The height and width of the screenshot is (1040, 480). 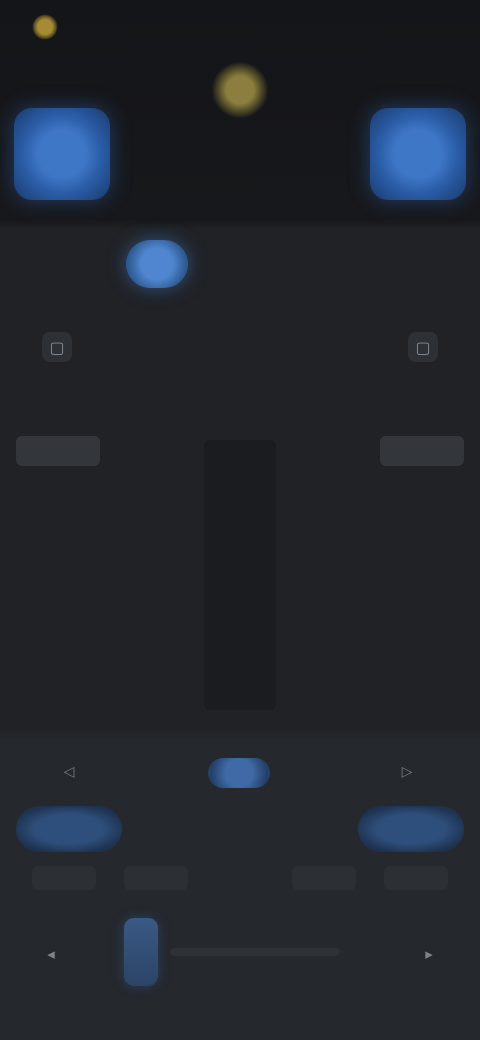 What do you see at coordinates (69, 829) in the screenshot?
I see `left-glow-button` at bounding box center [69, 829].